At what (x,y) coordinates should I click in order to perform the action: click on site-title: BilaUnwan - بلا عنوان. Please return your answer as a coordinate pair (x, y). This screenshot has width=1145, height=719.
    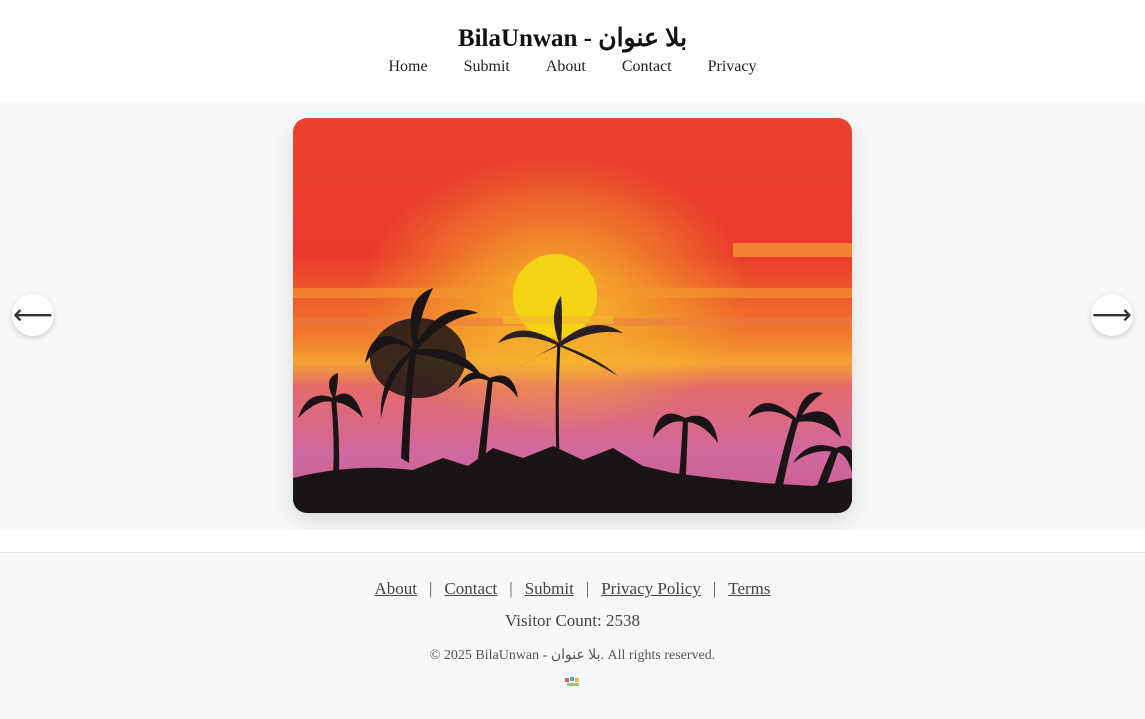
    Looking at the image, I should click on (572, 28).